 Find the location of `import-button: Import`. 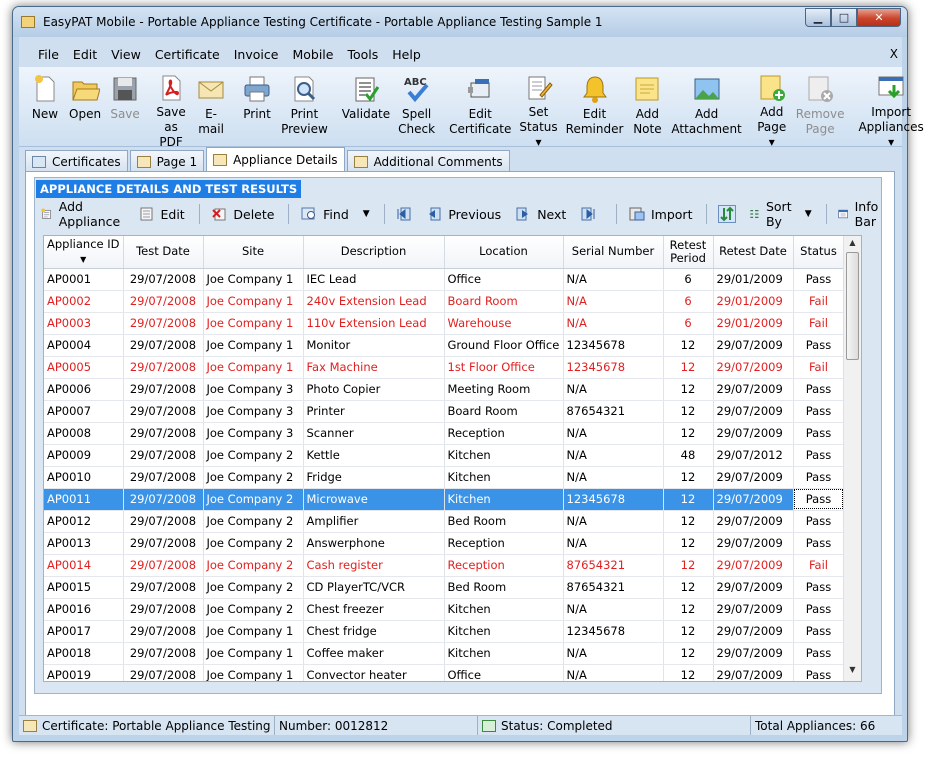

import-button: Import is located at coordinates (660, 214).